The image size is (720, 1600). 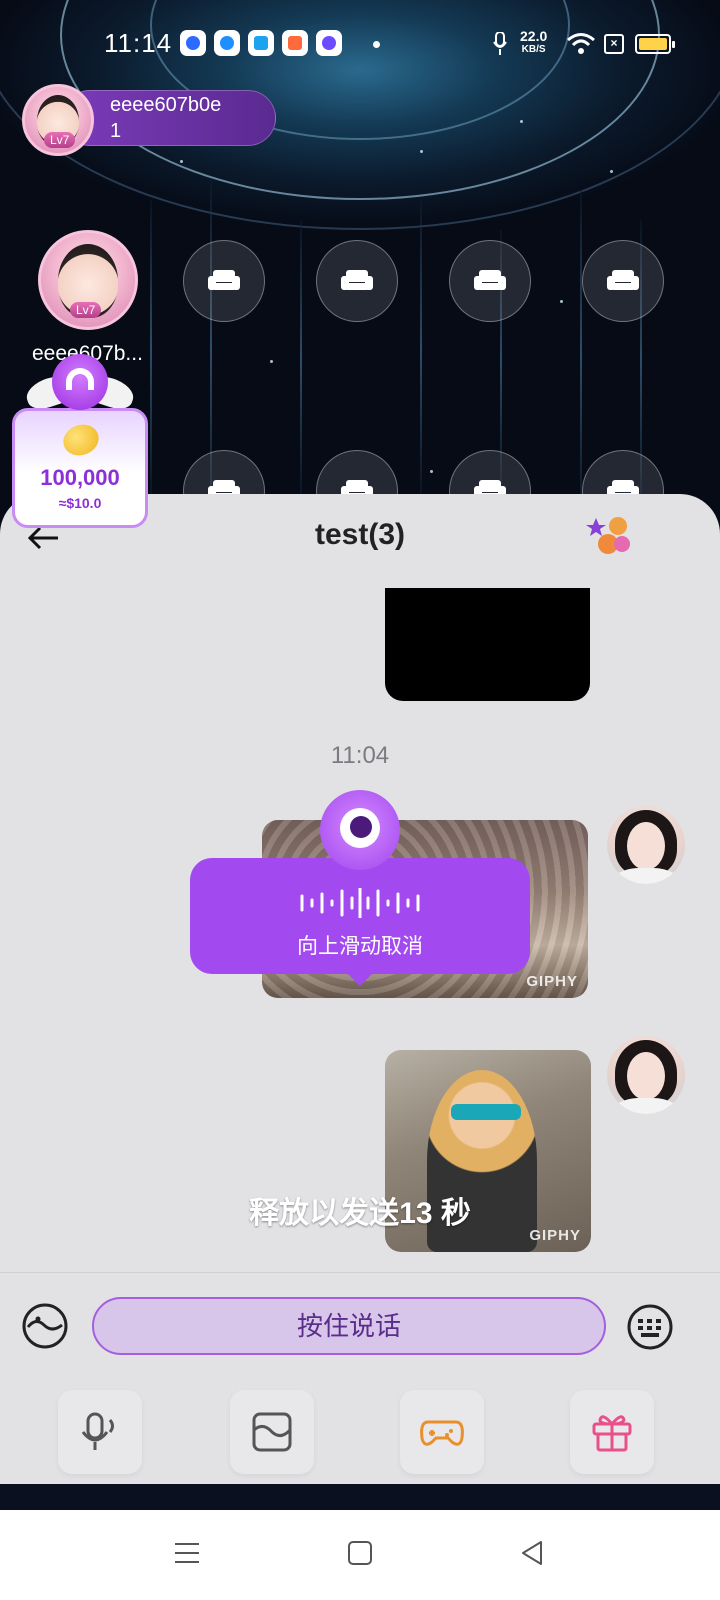 What do you see at coordinates (149, 120) in the screenshot?
I see `room-host-pill: Lv7 eeee607b0e 1` at bounding box center [149, 120].